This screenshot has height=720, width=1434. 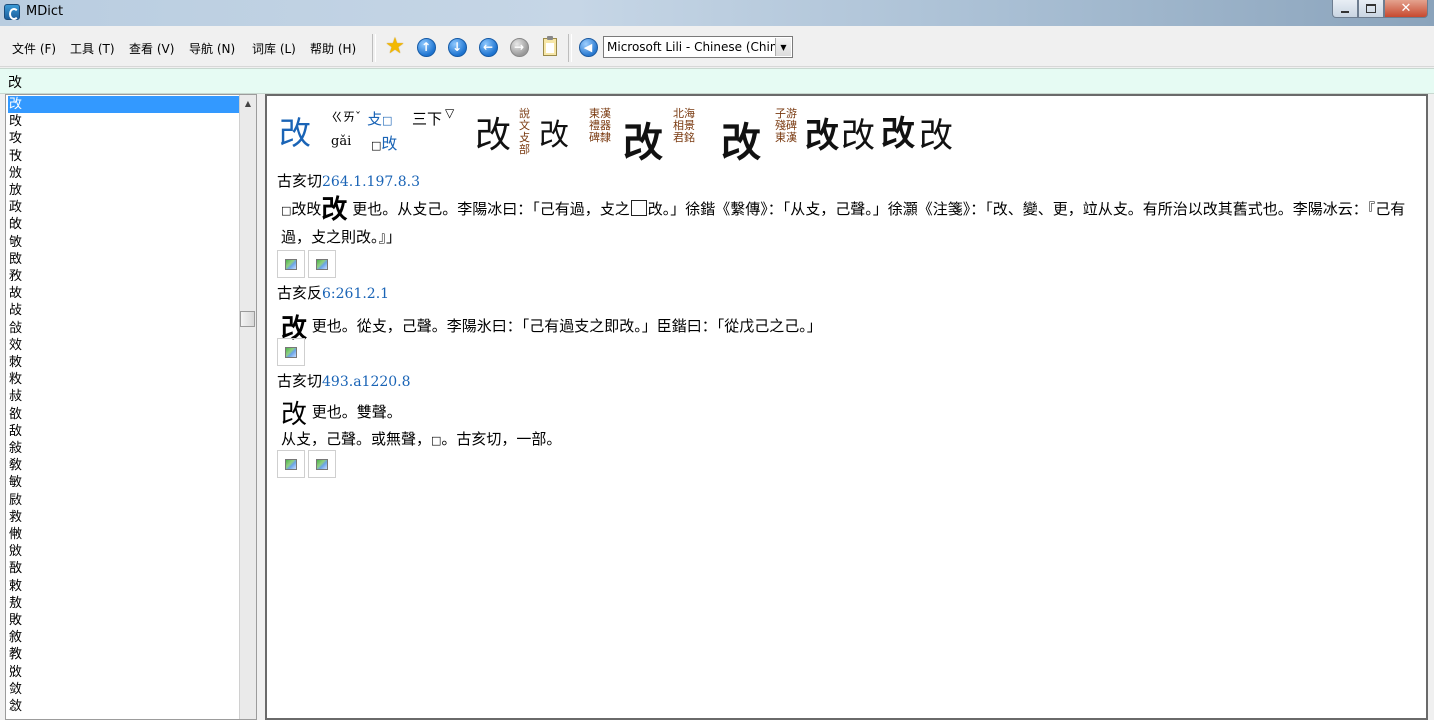 I want to click on variant-box: □, so click(x=376, y=145).